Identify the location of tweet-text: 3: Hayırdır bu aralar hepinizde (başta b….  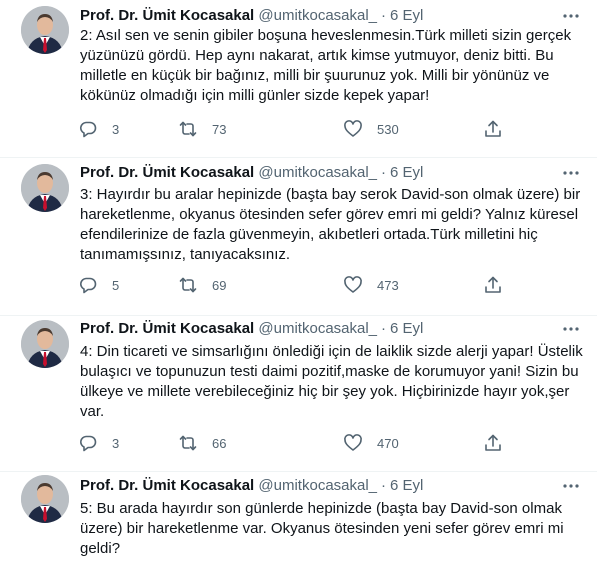
(330, 224).